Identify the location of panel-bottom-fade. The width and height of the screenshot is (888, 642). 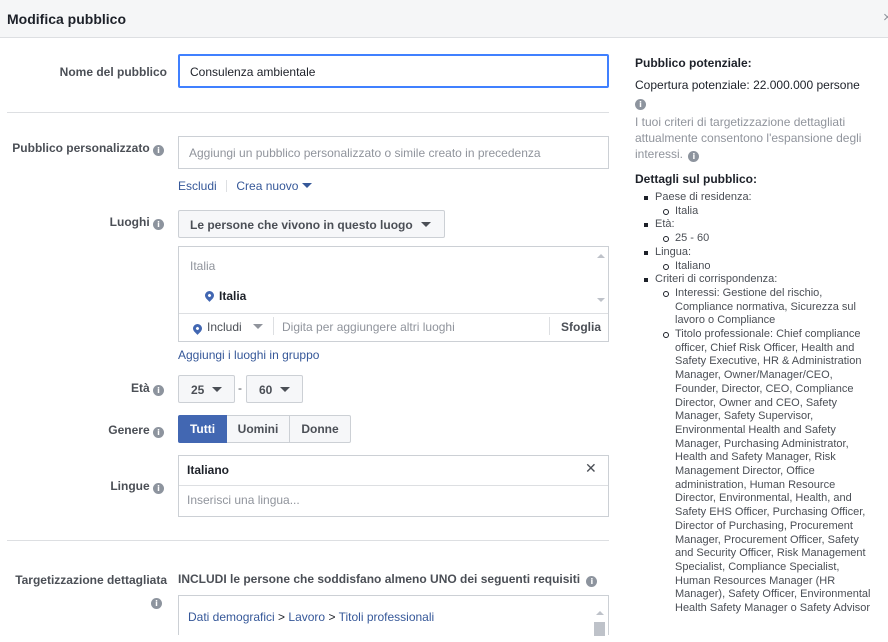
(754, 633).